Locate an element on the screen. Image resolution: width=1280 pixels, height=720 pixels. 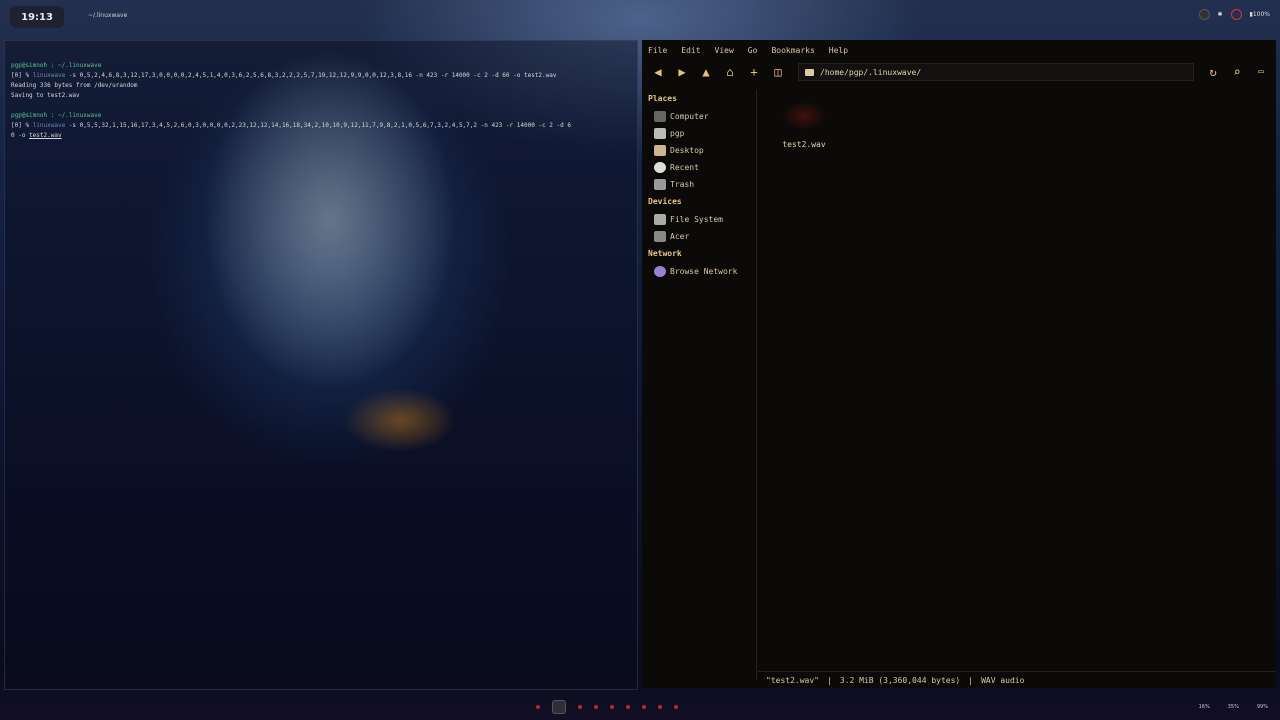
split-view-icon: ◫ is located at coordinates (778, 72).